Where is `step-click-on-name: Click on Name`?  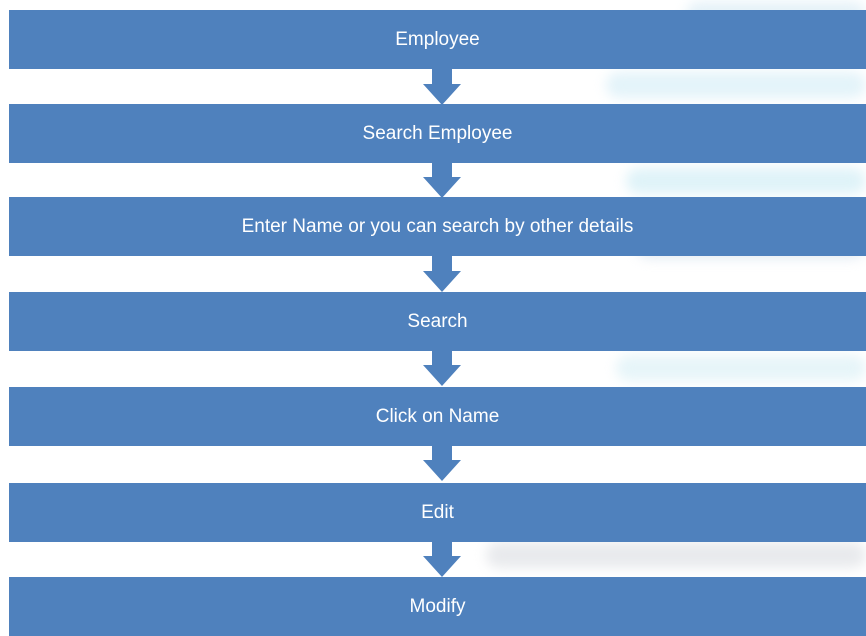
step-click-on-name: Click on Name is located at coordinates (437, 416).